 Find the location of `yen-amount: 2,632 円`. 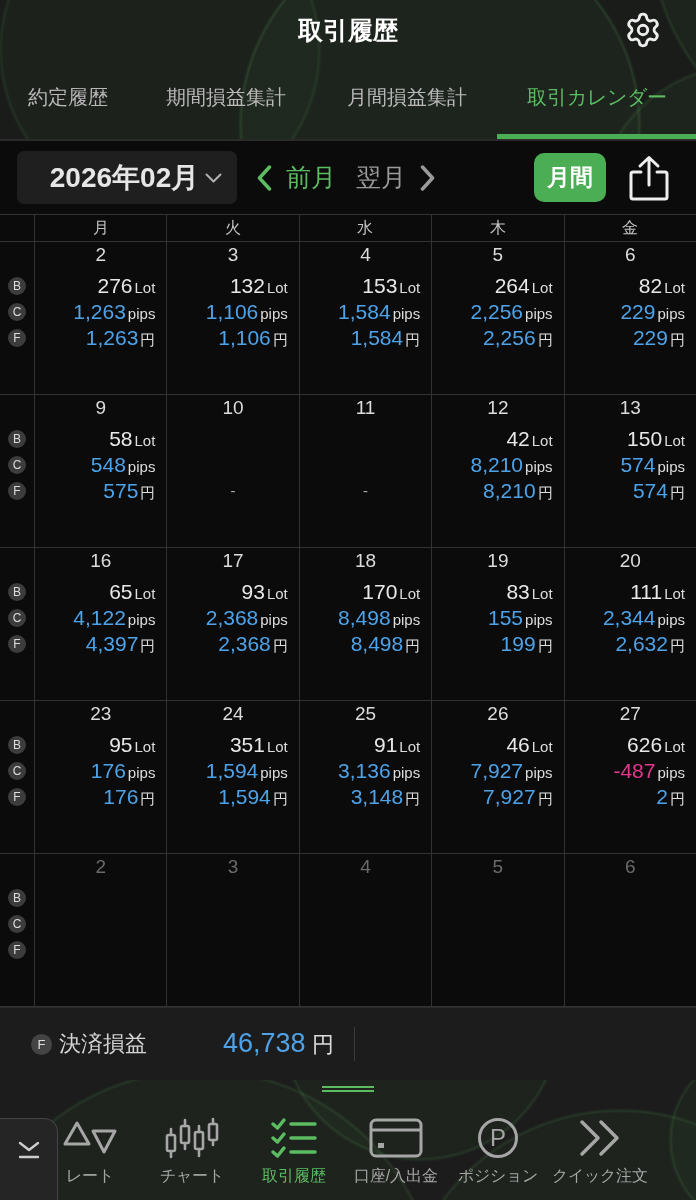

yen-amount: 2,632 円 is located at coordinates (650, 644).